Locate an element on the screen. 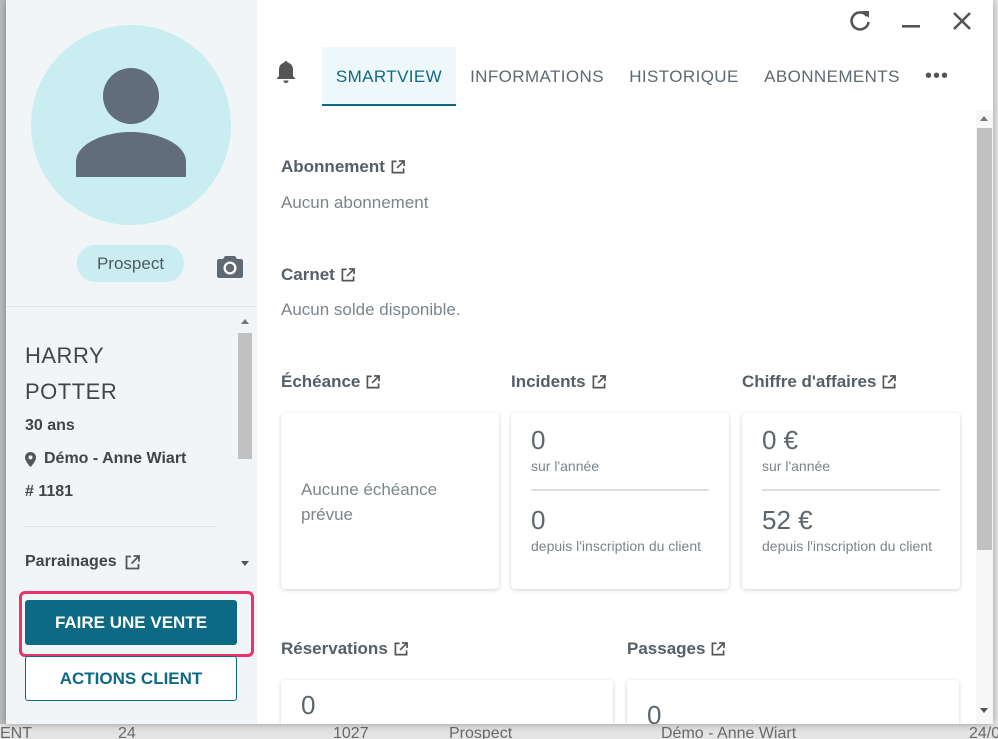  incidents-total-label: depuis l'inscription du client is located at coordinates (616, 546).